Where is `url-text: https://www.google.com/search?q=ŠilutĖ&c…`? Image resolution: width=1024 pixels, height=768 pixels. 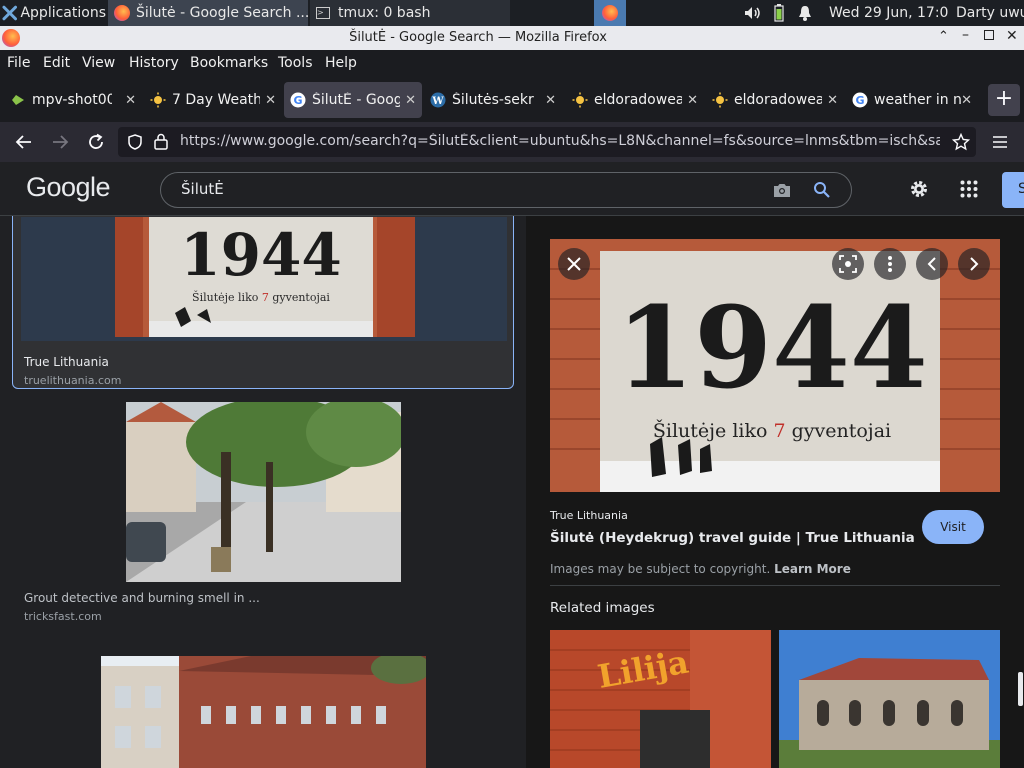 url-text: https://www.google.com/search?q=ŠilutĖ&c… is located at coordinates (560, 141).